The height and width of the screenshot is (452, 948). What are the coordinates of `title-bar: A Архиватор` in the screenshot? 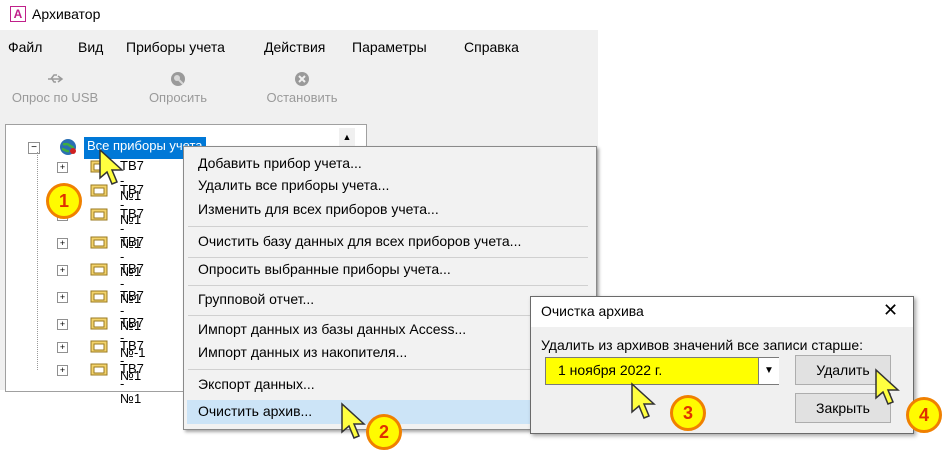 It's located at (299, 15).